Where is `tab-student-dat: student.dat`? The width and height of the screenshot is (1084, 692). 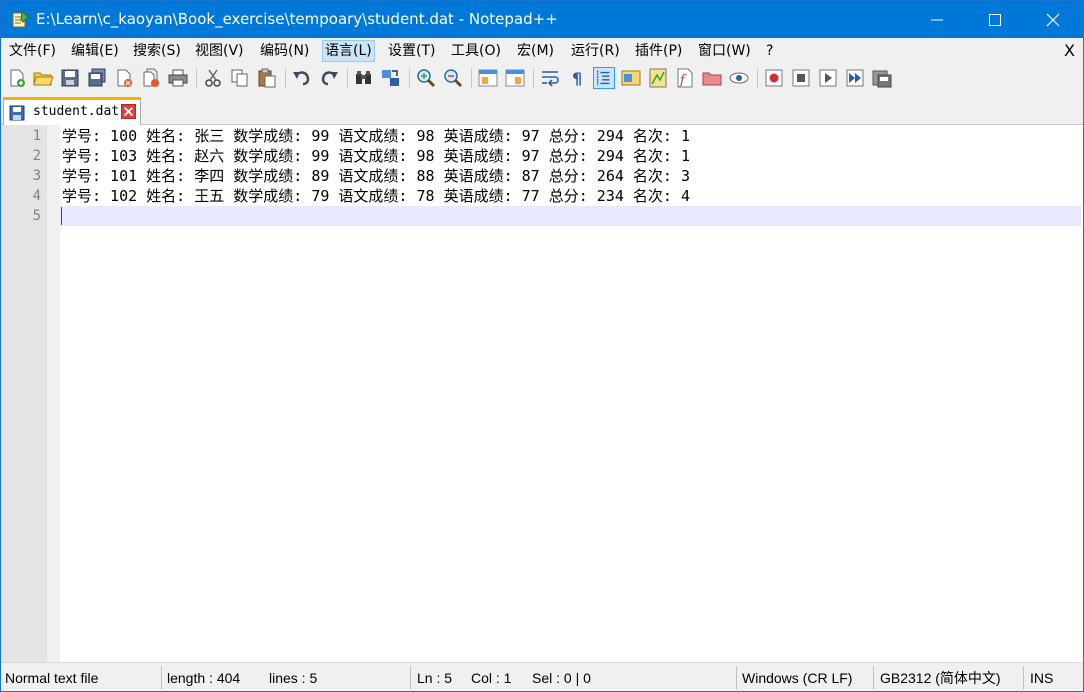 tab-student-dat: student.dat is located at coordinates (72, 111).